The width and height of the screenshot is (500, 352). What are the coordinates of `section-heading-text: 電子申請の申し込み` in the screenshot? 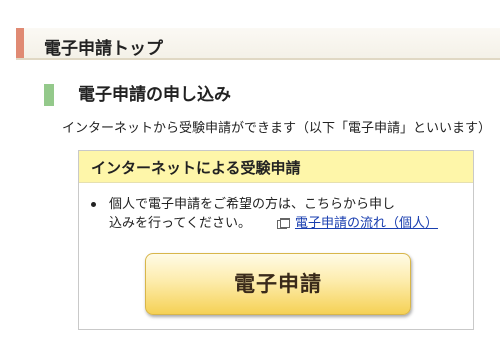 It's located at (154, 95).